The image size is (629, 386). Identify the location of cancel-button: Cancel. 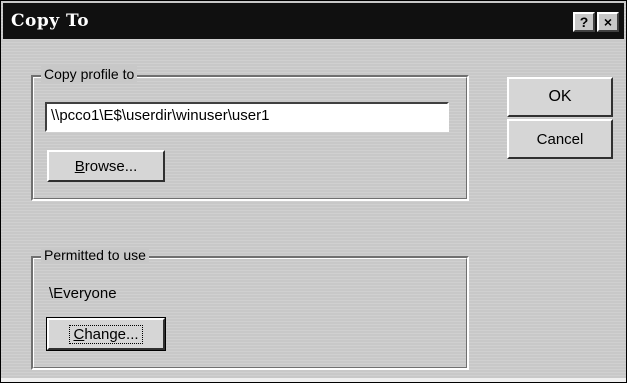
(560, 139).